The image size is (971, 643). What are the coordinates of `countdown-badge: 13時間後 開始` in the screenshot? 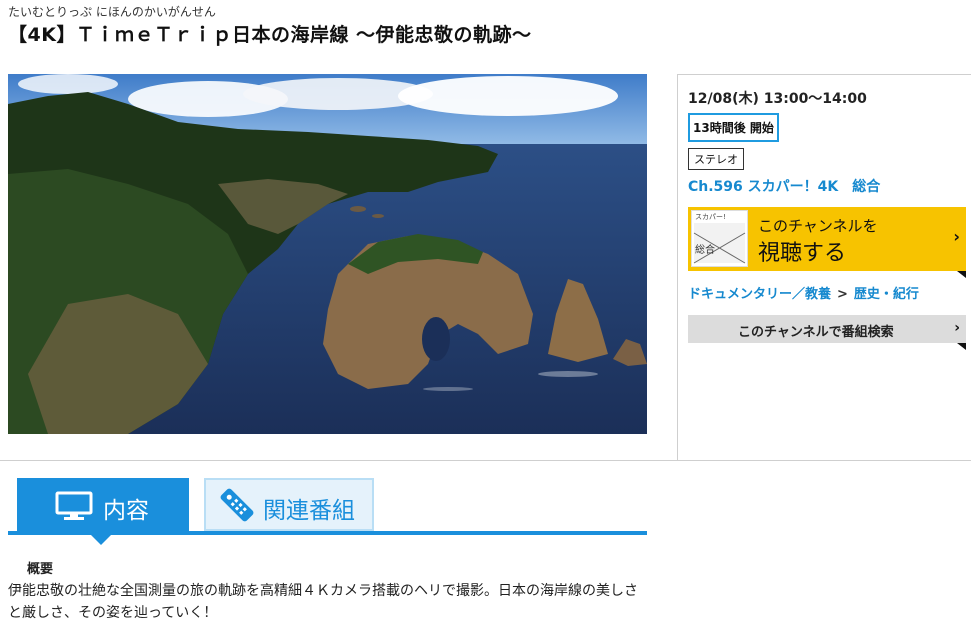 It's located at (733, 127).